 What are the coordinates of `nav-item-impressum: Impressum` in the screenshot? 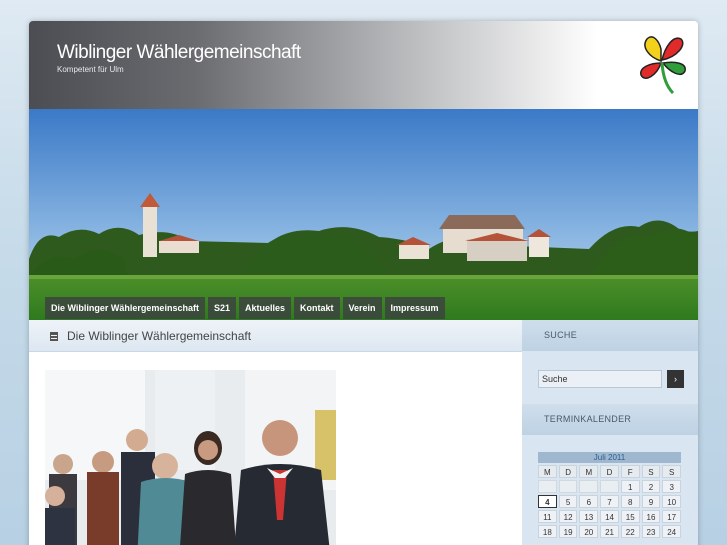 It's located at (414, 308).